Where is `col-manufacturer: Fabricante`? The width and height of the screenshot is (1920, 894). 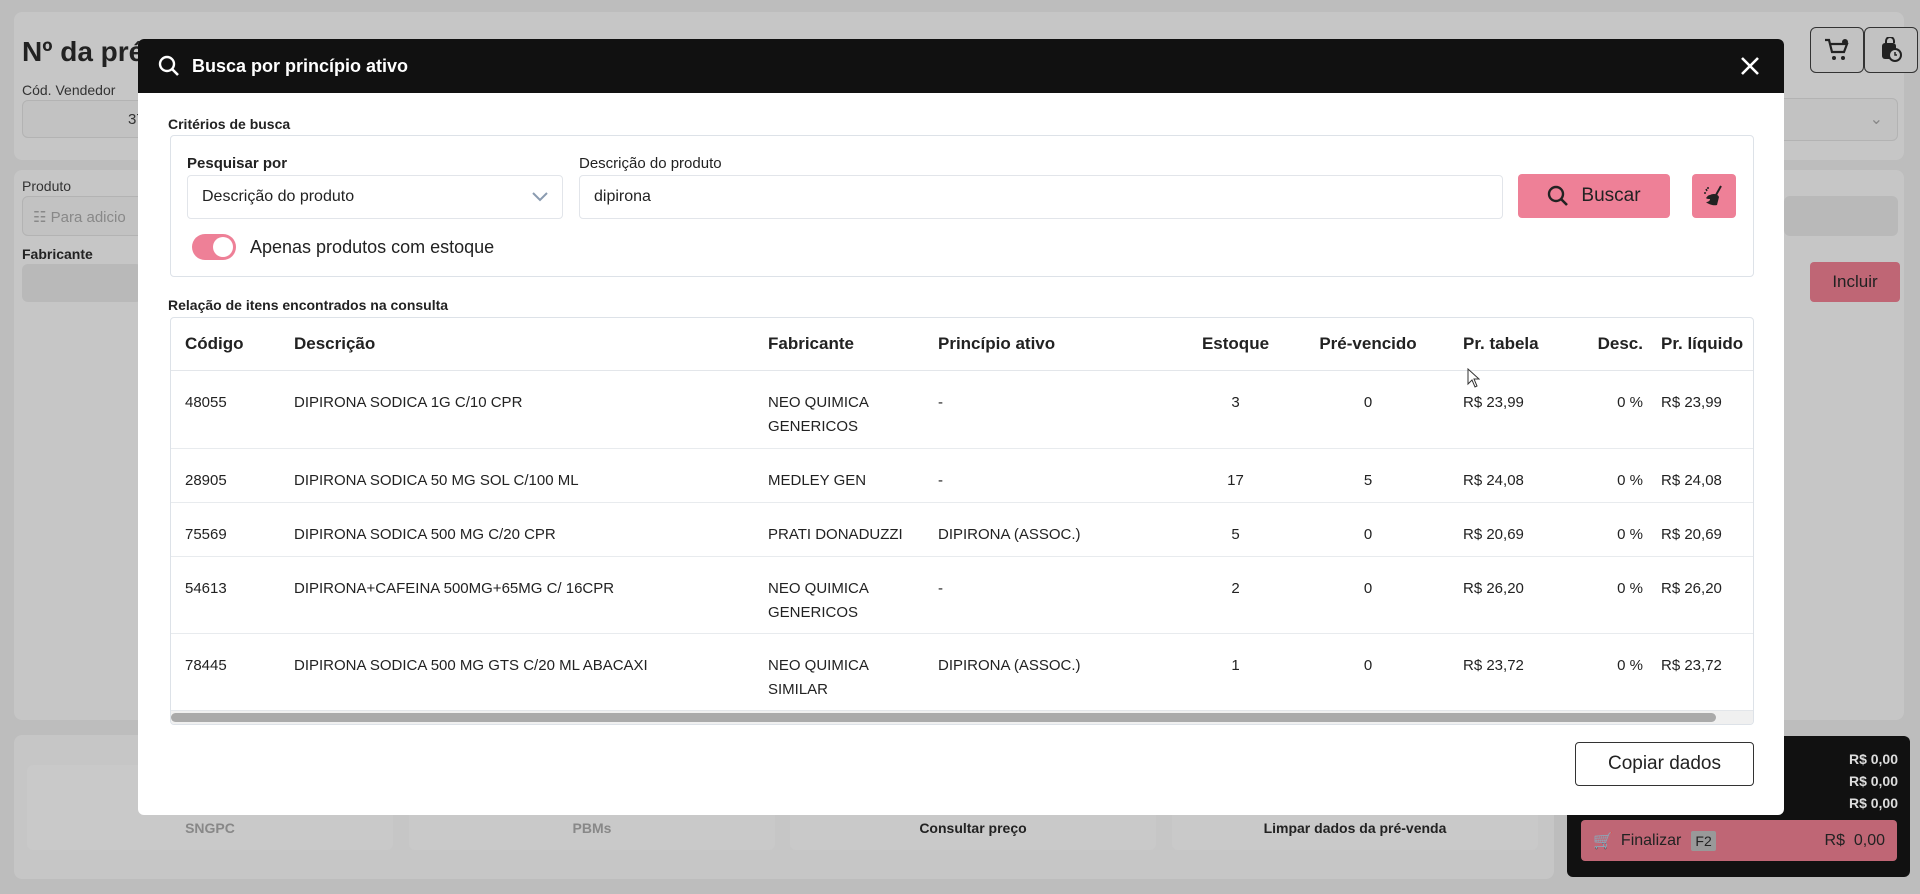
col-manufacturer: Fabricante is located at coordinates (853, 344).